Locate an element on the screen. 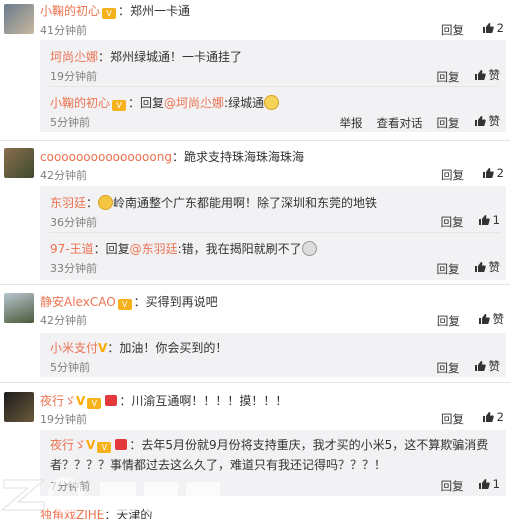  reply-text: ：加油！你会买到的！ is located at coordinates (167, 348).